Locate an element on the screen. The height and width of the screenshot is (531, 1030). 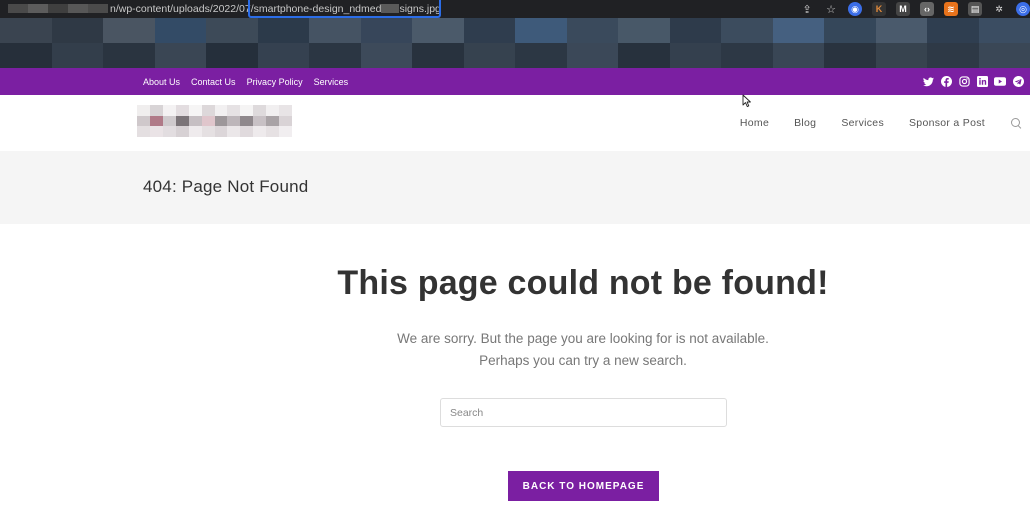
twitter-icon is located at coordinates (928, 82).